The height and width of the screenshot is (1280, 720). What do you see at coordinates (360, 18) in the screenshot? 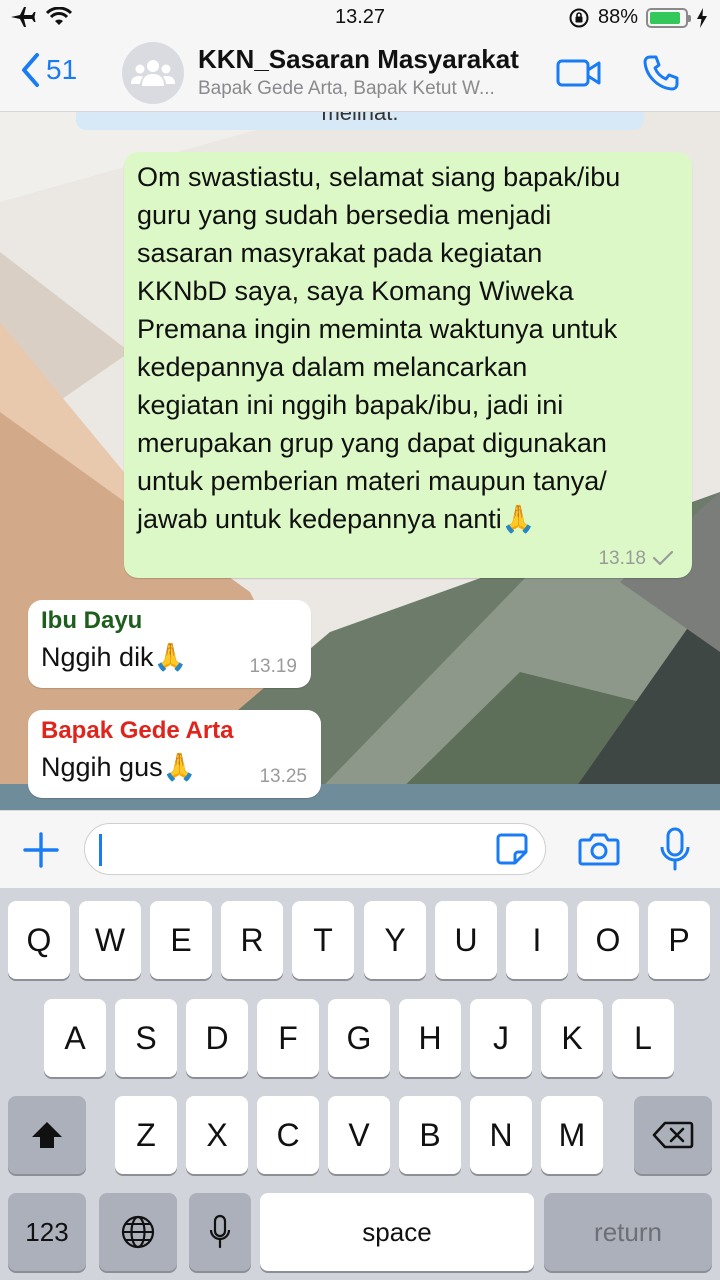
I see `status-bar: 13.27 88%` at bounding box center [360, 18].